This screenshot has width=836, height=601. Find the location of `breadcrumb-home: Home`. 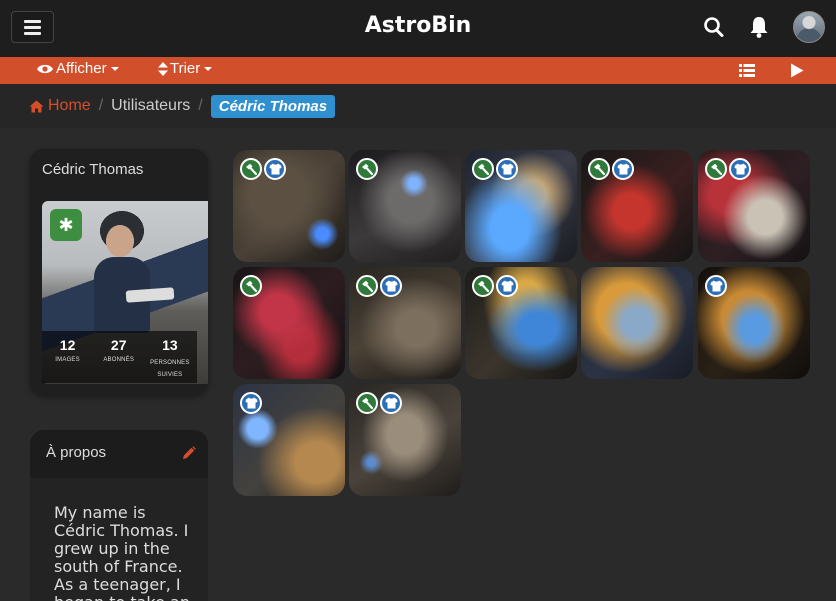

breadcrumb-home: Home is located at coordinates (60, 106).